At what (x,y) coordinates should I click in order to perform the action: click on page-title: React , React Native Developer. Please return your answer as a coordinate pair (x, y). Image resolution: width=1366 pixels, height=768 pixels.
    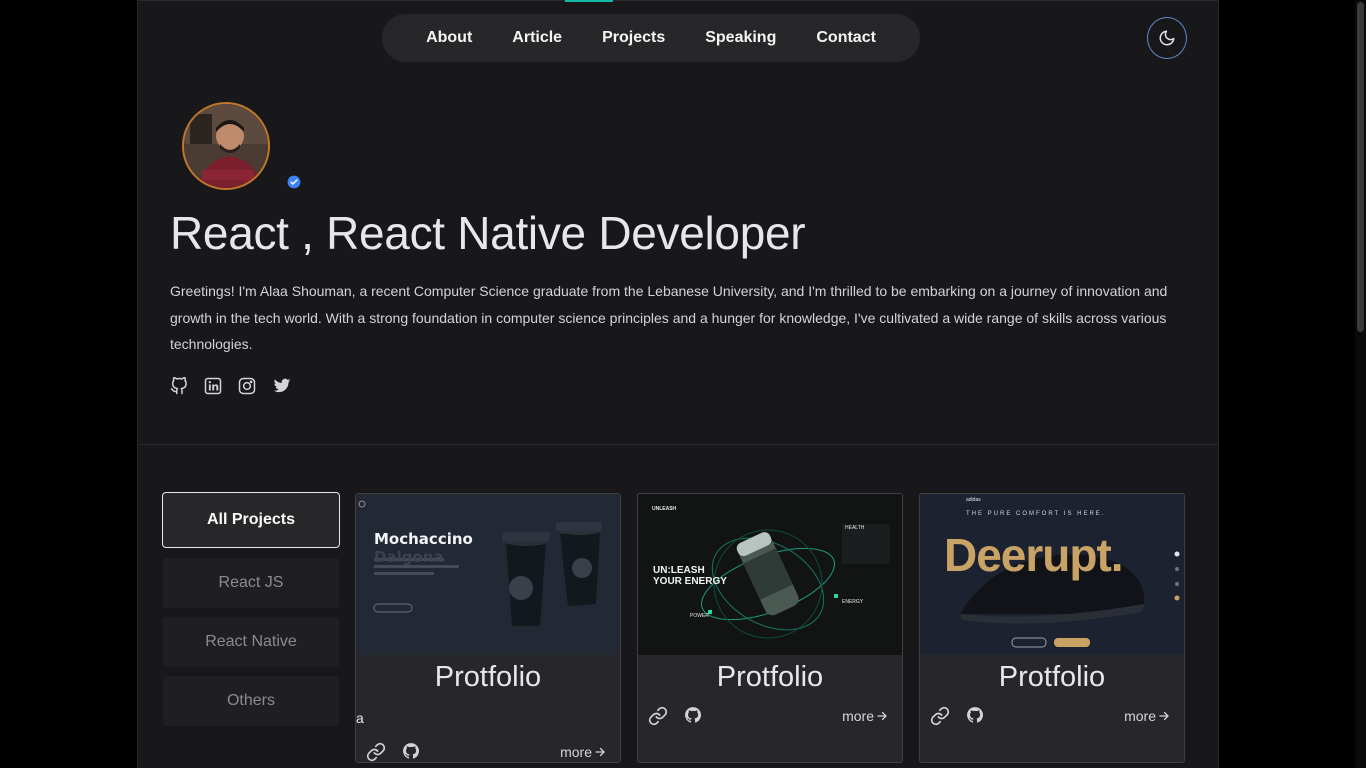
    Looking at the image, I should click on (488, 233).